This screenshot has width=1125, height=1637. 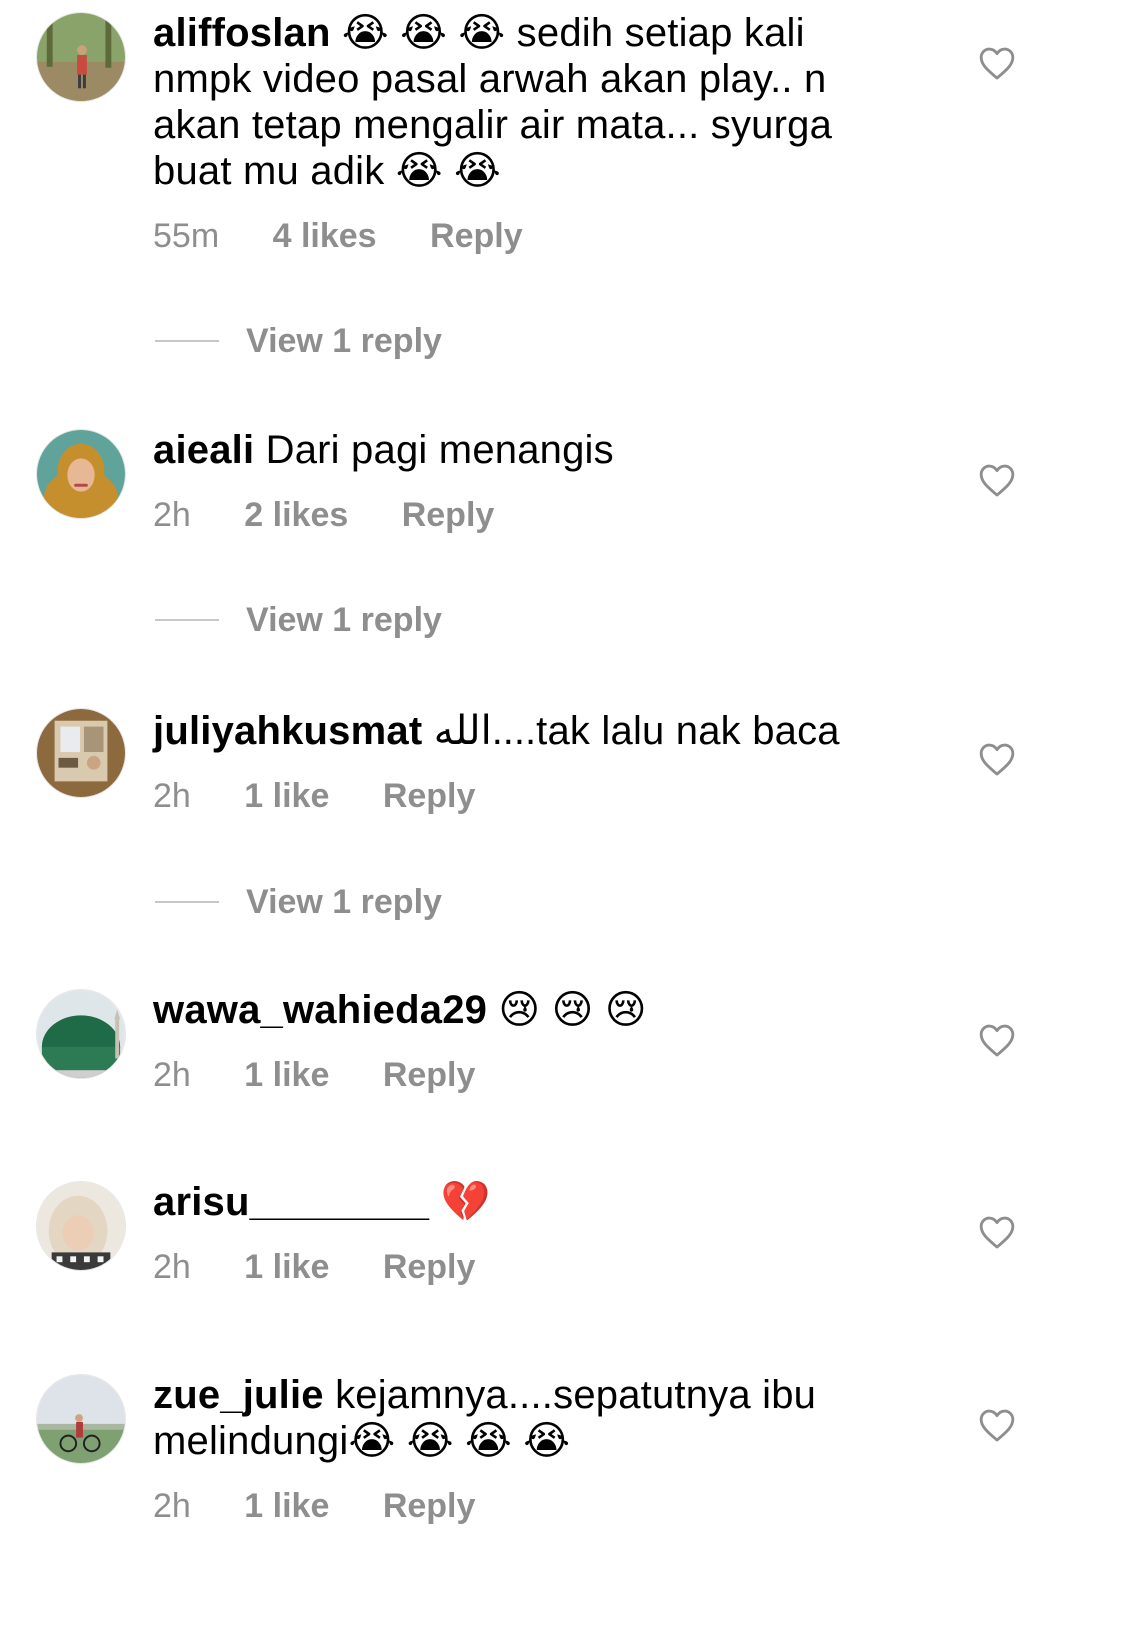 I want to click on comment-username: juliyahkusmat, so click(x=287, y=731).